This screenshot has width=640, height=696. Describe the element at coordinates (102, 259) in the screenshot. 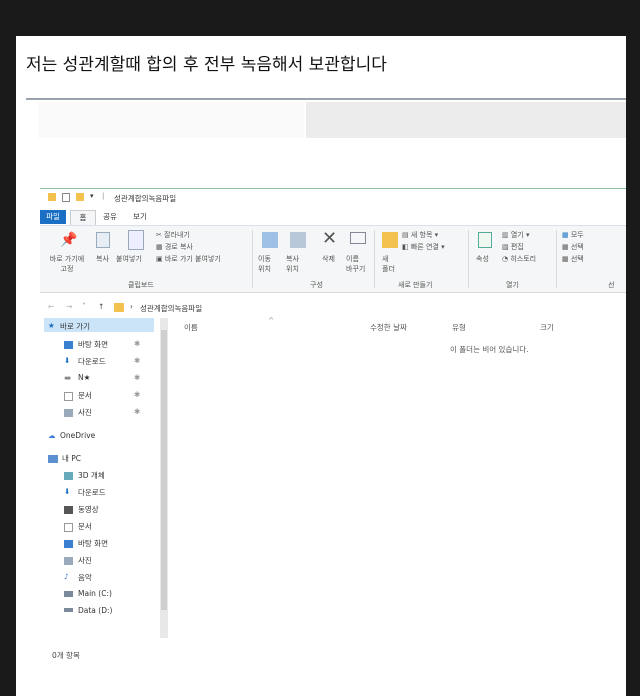

I see `copy-label: 복사` at that location.